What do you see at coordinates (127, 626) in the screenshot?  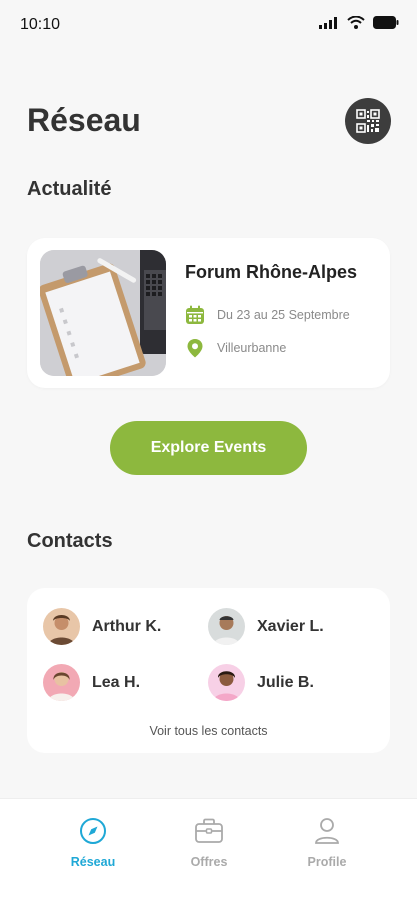 I see `contact-name: Arthur K.` at bounding box center [127, 626].